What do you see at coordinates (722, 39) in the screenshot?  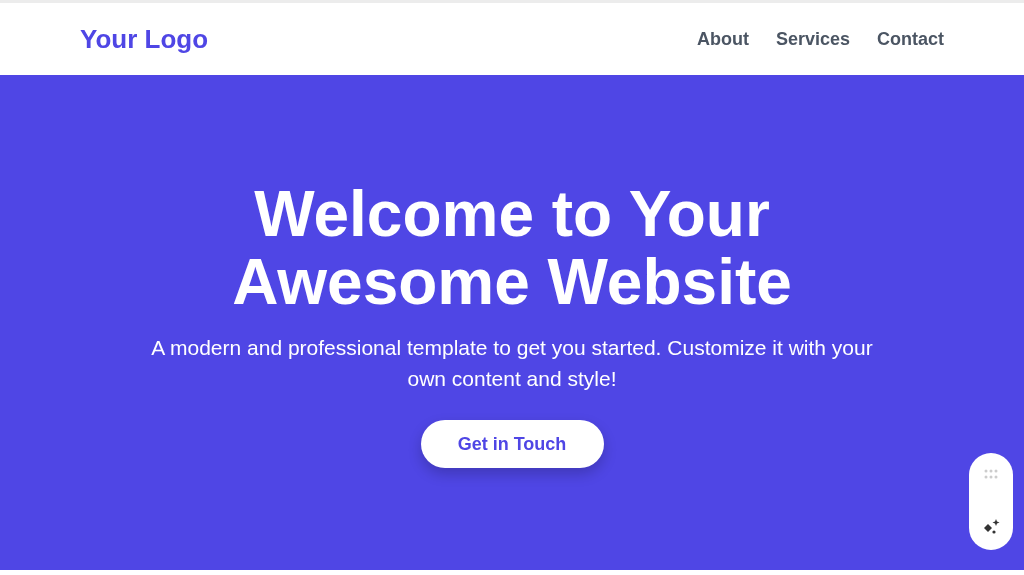 I see `nav-link: About` at bounding box center [722, 39].